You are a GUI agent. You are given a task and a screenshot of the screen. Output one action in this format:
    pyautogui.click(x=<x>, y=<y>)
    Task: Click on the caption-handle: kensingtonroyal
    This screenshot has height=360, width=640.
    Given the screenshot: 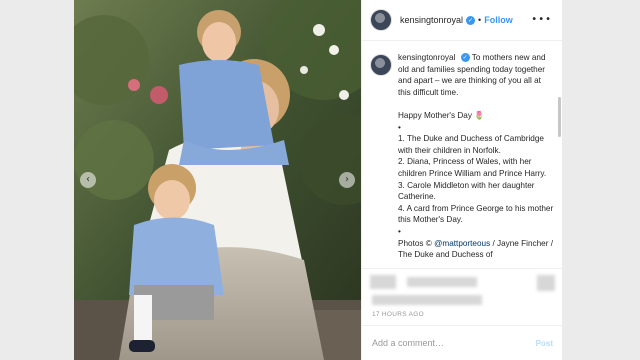 What is the action you would take?
    pyautogui.click(x=426, y=57)
    